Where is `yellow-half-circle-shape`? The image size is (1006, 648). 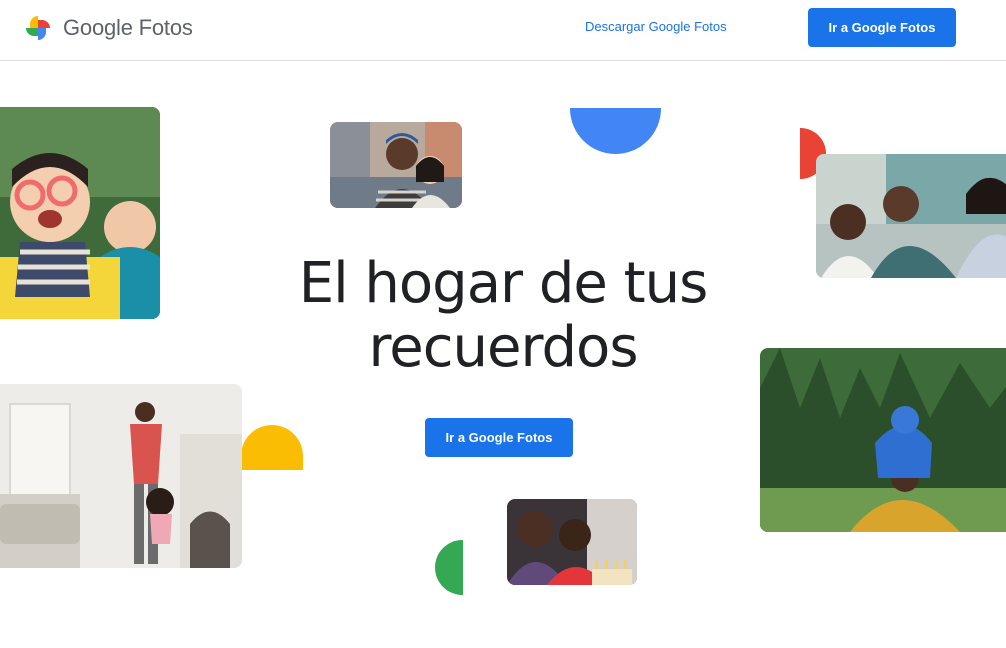
yellow-half-circle-shape is located at coordinates (272, 447).